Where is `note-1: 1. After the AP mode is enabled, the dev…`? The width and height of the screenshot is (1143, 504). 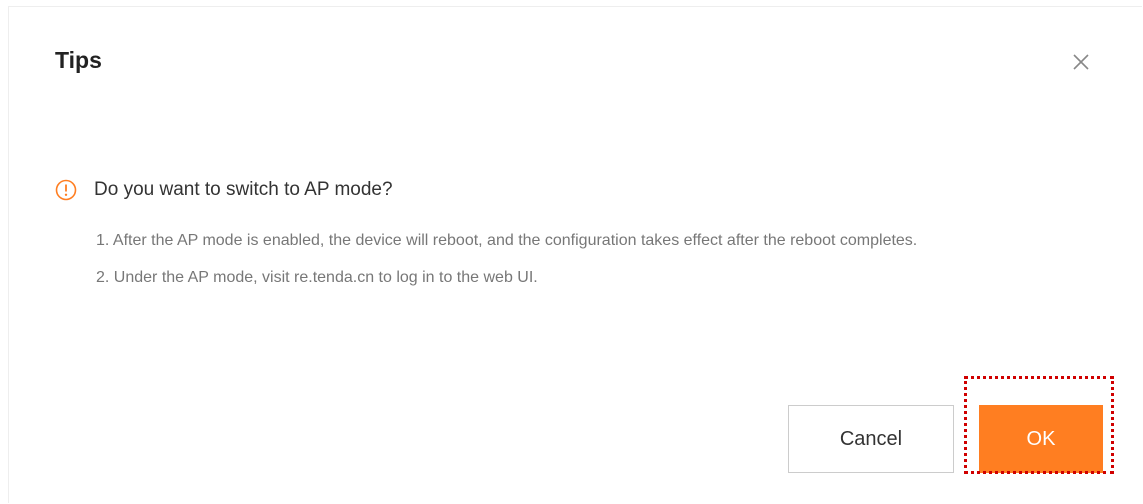
note-1: 1. After the AP mode is enabled, the dev… is located at coordinates (507, 240).